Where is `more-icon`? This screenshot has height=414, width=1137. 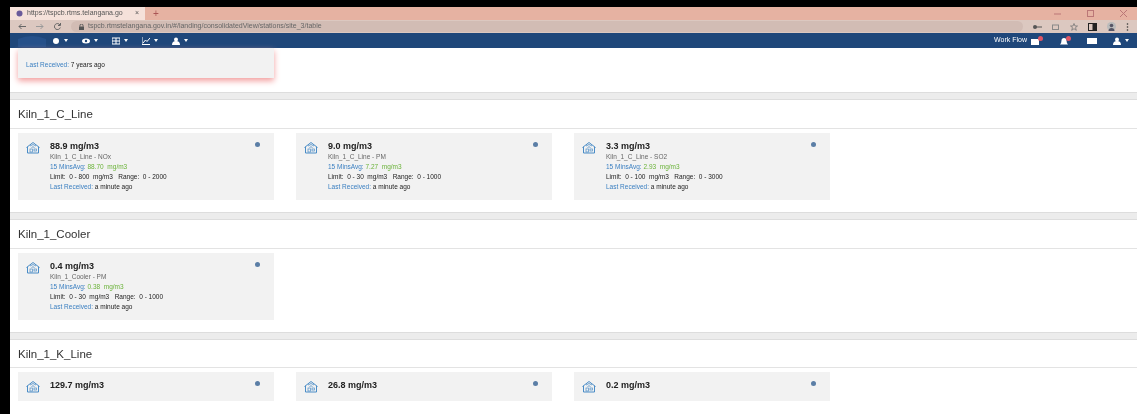
more-icon is located at coordinates (1127, 26).